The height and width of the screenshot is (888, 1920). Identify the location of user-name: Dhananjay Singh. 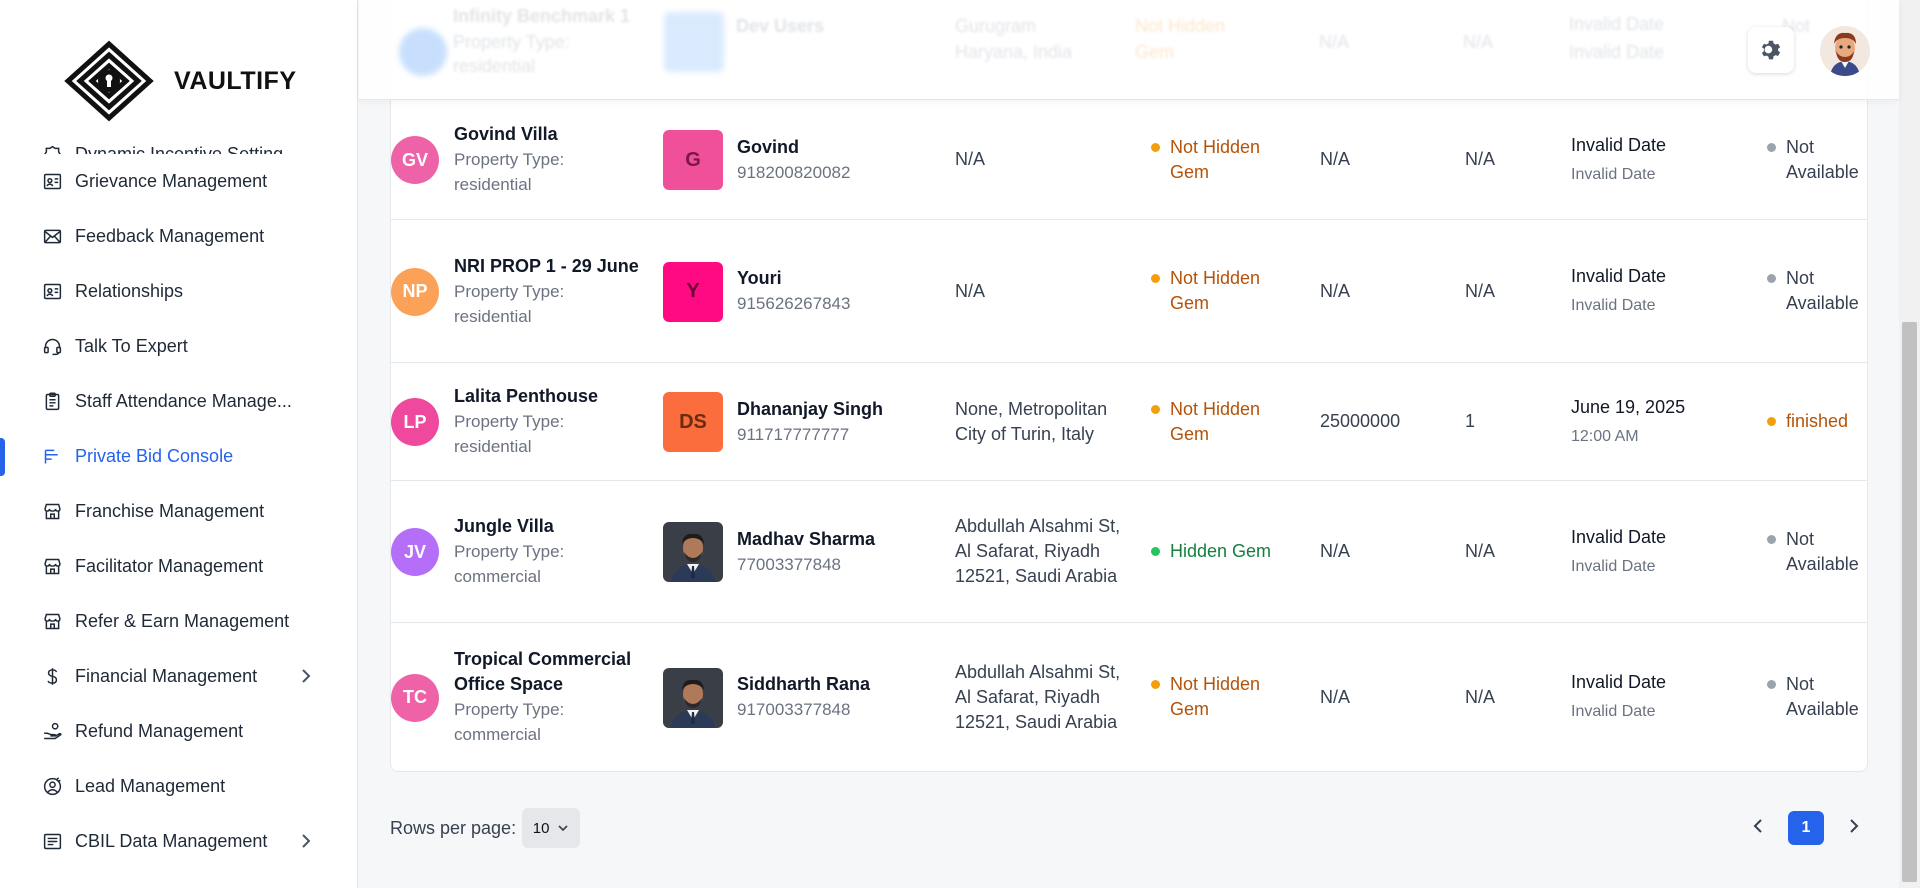
(832, 409).